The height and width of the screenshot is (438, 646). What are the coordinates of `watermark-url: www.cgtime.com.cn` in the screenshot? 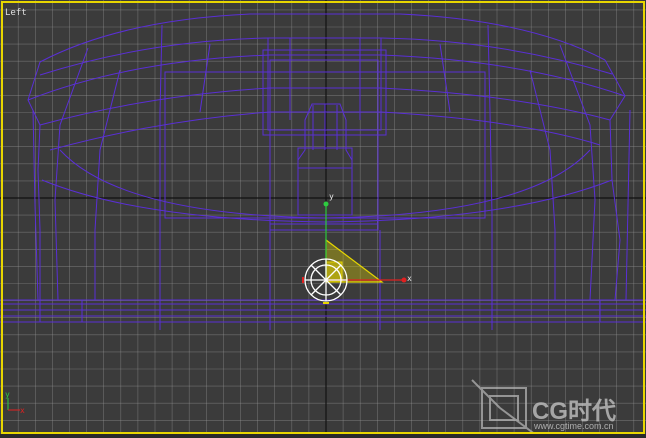 It's located at (574, 426).